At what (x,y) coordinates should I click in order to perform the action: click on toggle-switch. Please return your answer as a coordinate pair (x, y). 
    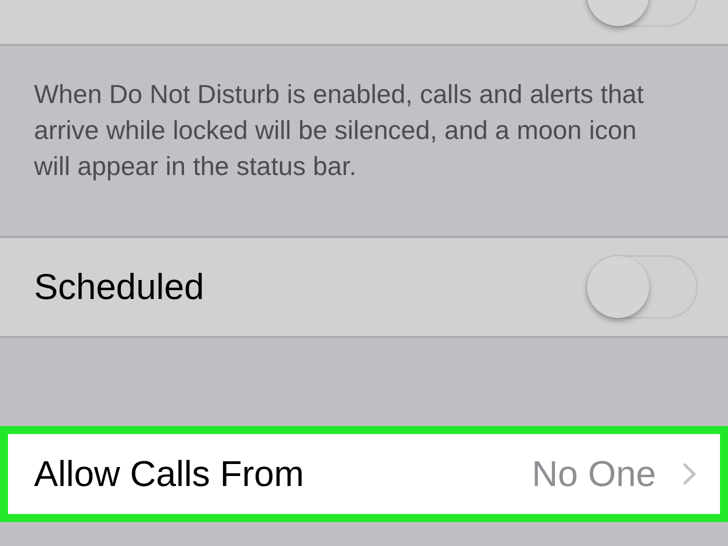
    Looking at the image, I should click on (642, 287).